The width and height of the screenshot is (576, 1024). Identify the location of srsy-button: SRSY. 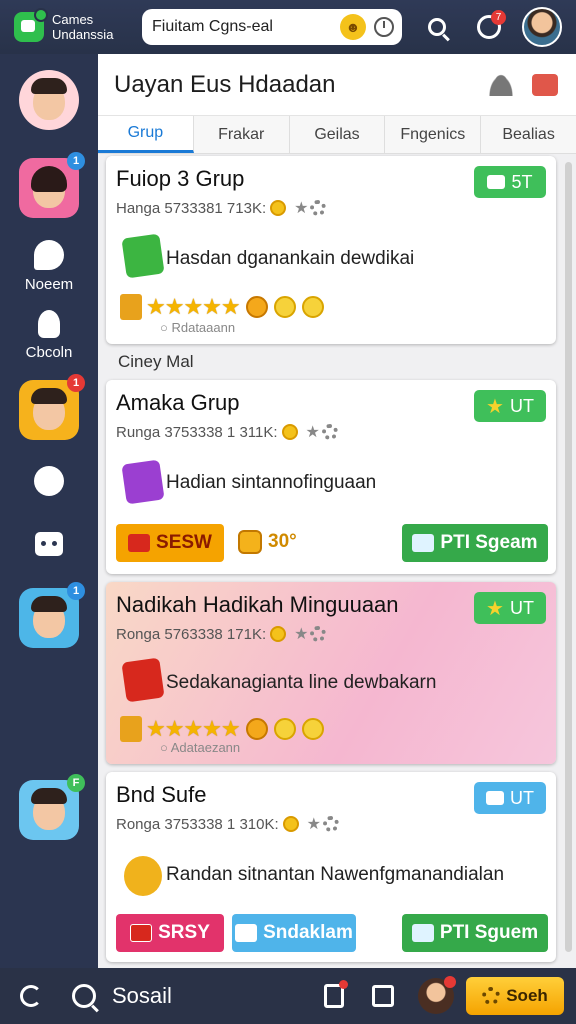
(170, 933).